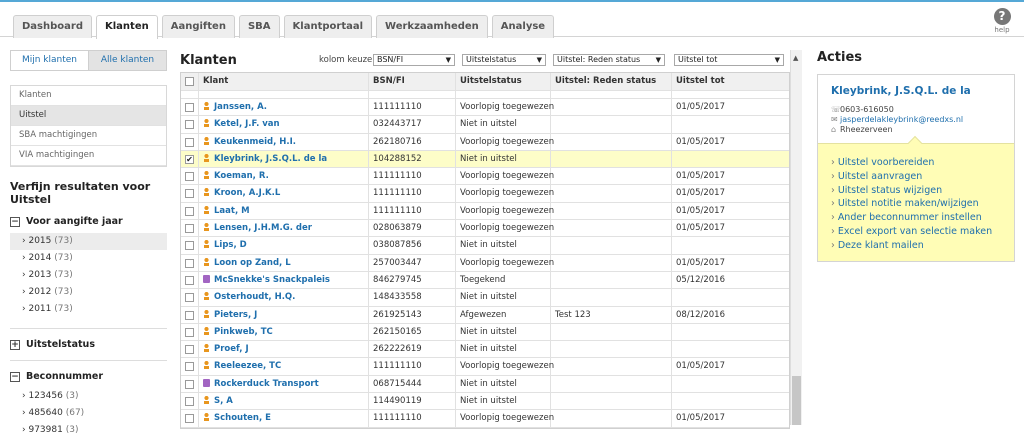 Image resolution: width=1024 pixels, height=439 pixels. Describe the element at coordinates (127, 27) in the screenshot. I see `tab-klanten: Klanten` at that location.